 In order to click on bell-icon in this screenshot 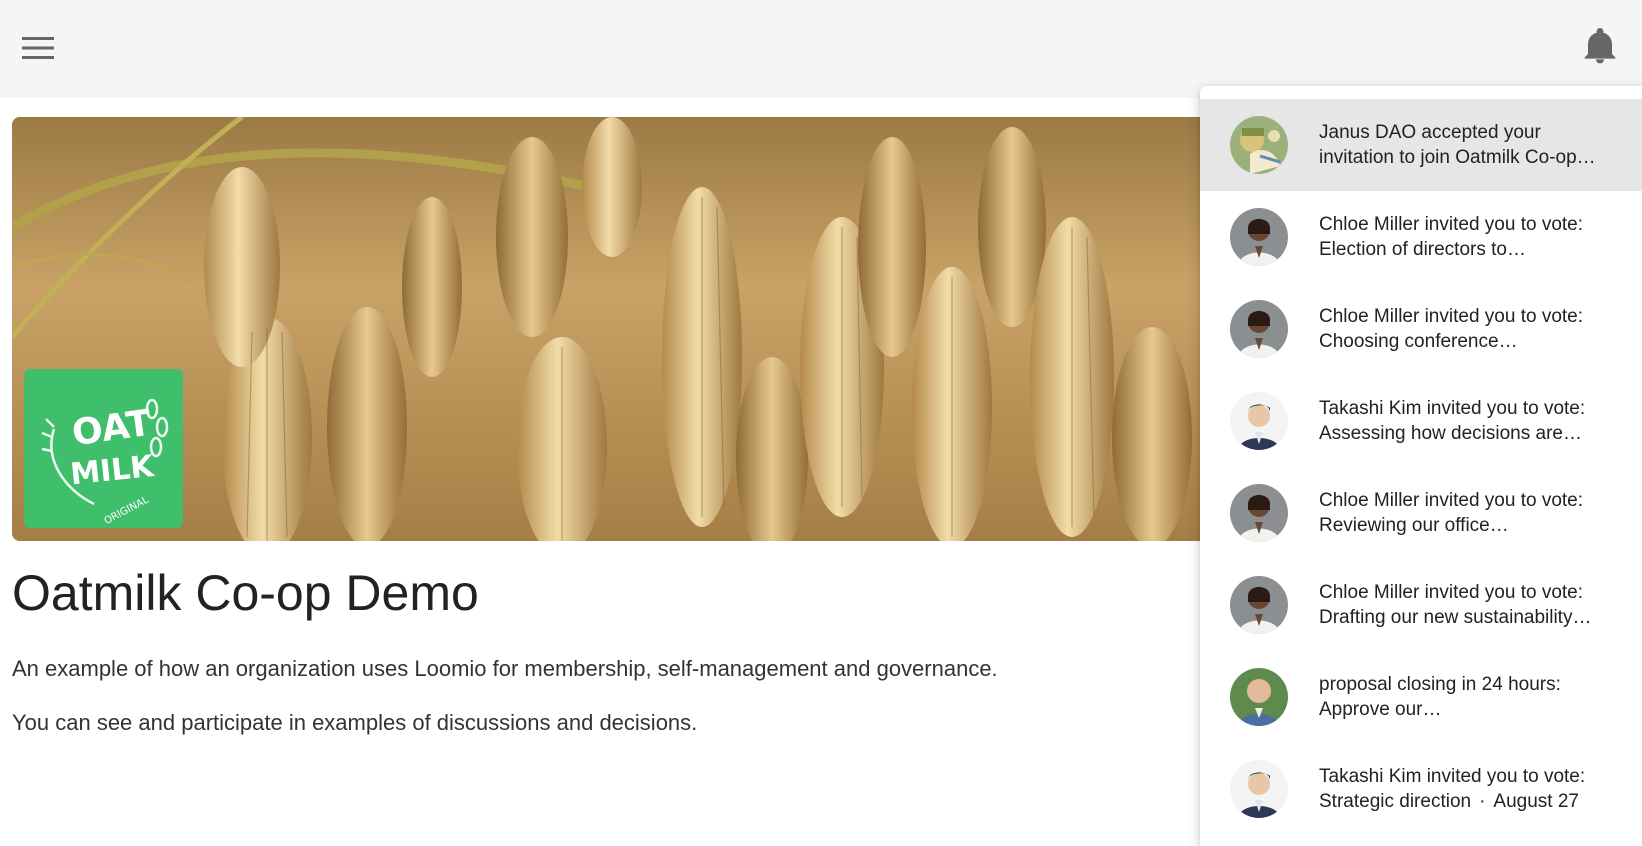, I will do `click(1600, 46)`.